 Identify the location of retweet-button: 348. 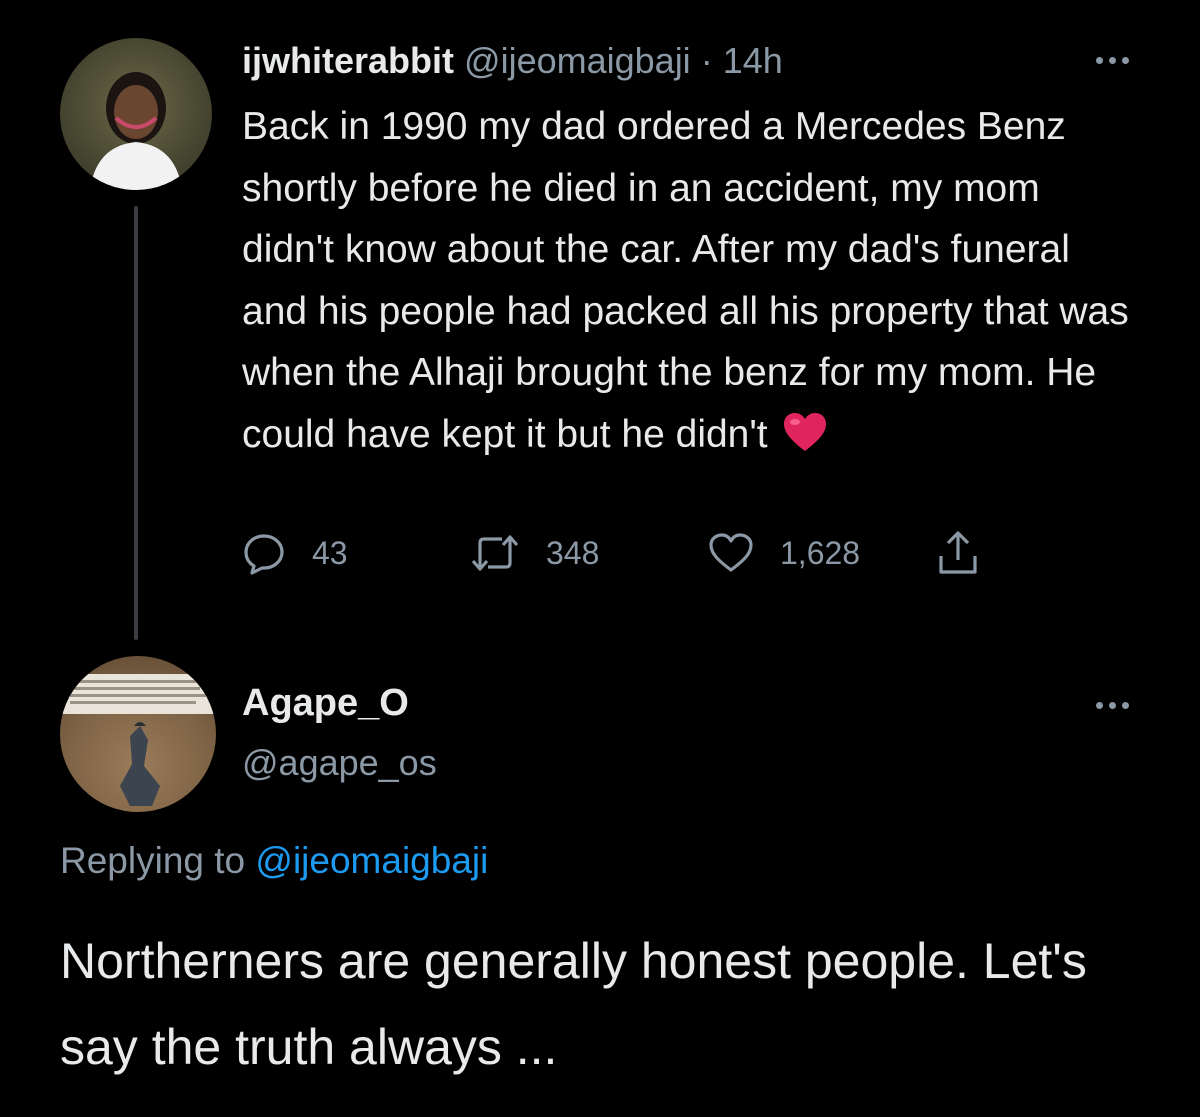
(534, 553).